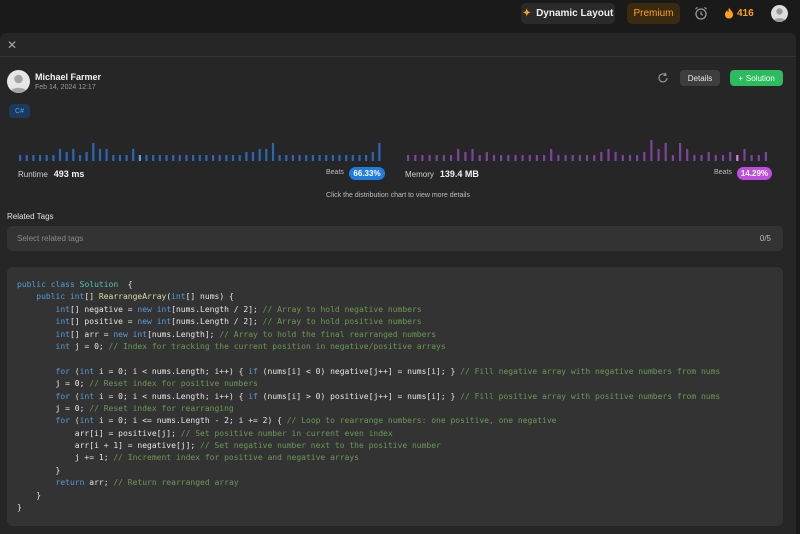  I want to click on code-line: return arr; // Return rearranged array, so click(147, 483).